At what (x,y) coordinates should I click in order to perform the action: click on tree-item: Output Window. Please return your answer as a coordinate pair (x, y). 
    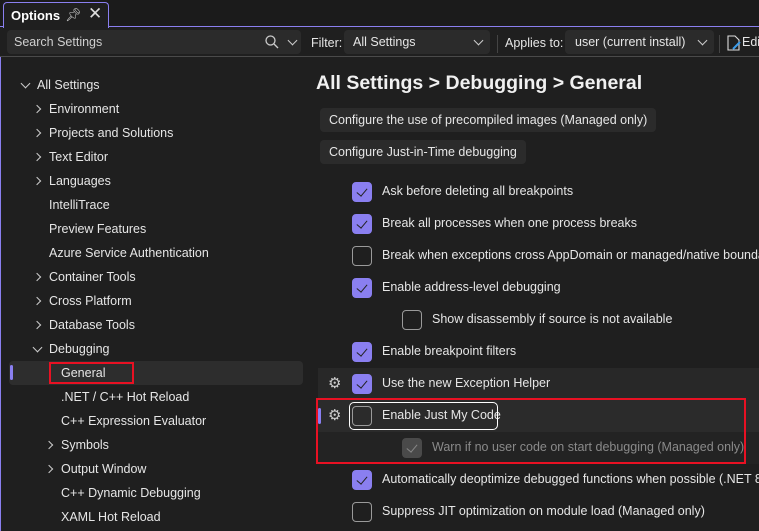
    Looking at the image, I should click on (103, 469).